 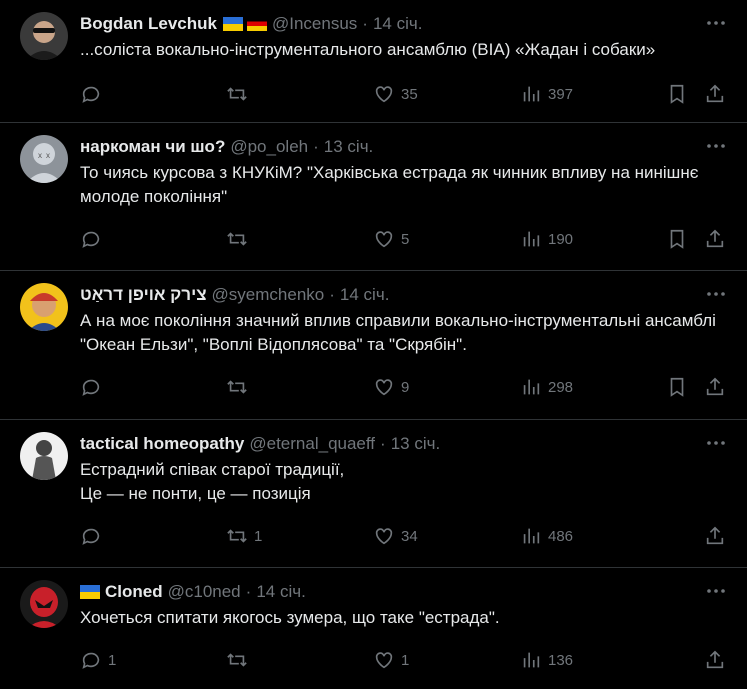 I want to click on view-count: 486, so click(x=561, y=536).